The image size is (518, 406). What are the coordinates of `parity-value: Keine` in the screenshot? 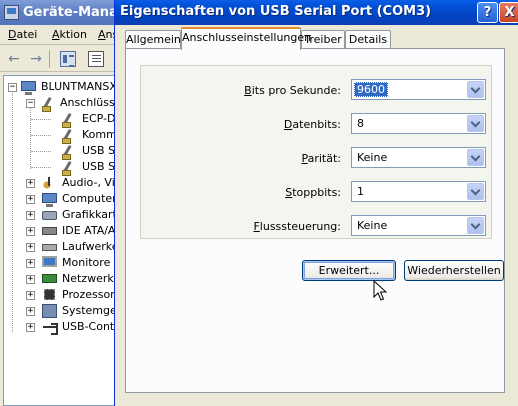 It's located at (372, 157).